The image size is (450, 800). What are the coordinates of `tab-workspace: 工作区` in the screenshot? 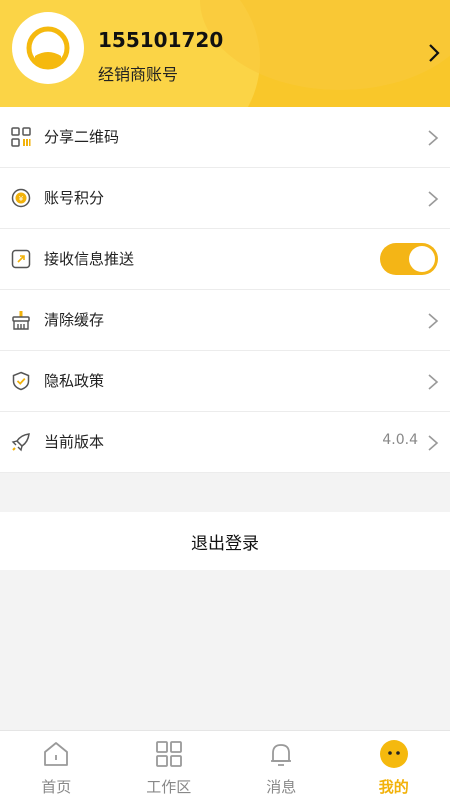 It's located at (169, 765).